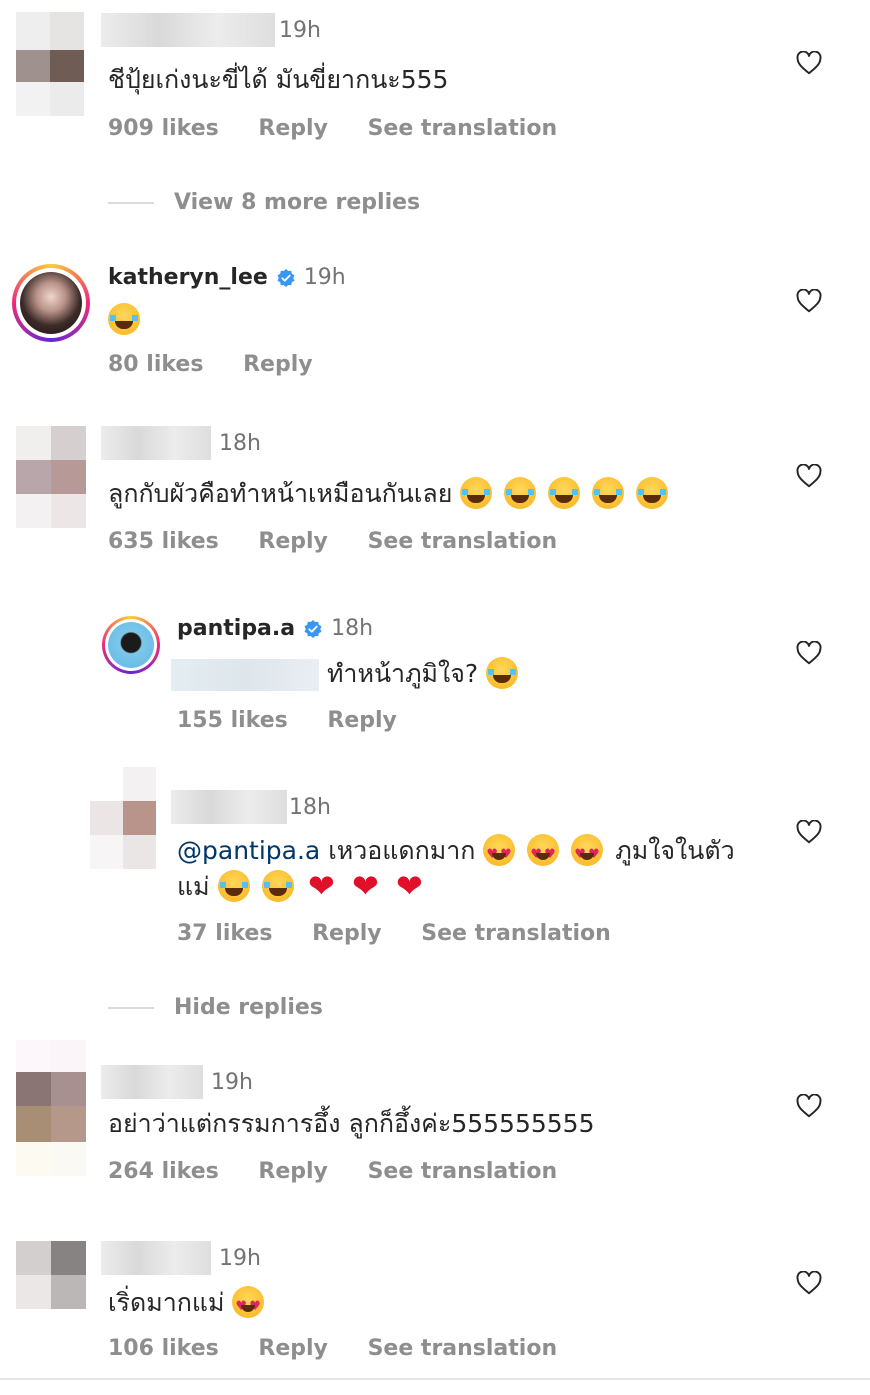 This screenshot has width=870, height=1395. Describe the element at coordinates (248, 1007) in the screenshot. I see `hide-replies-label: Hide replies` at that location.